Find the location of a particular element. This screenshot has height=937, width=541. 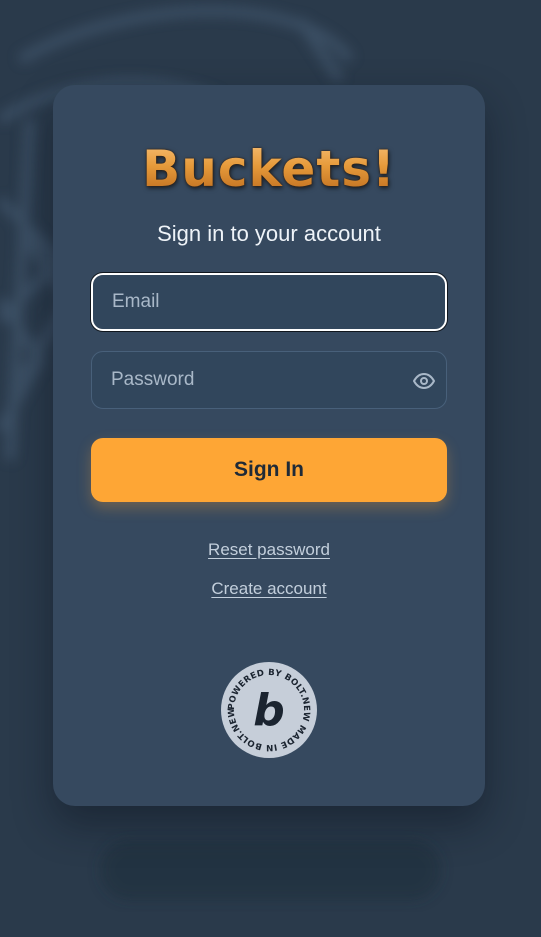

eye-icon is located at coordinates (424, 381).